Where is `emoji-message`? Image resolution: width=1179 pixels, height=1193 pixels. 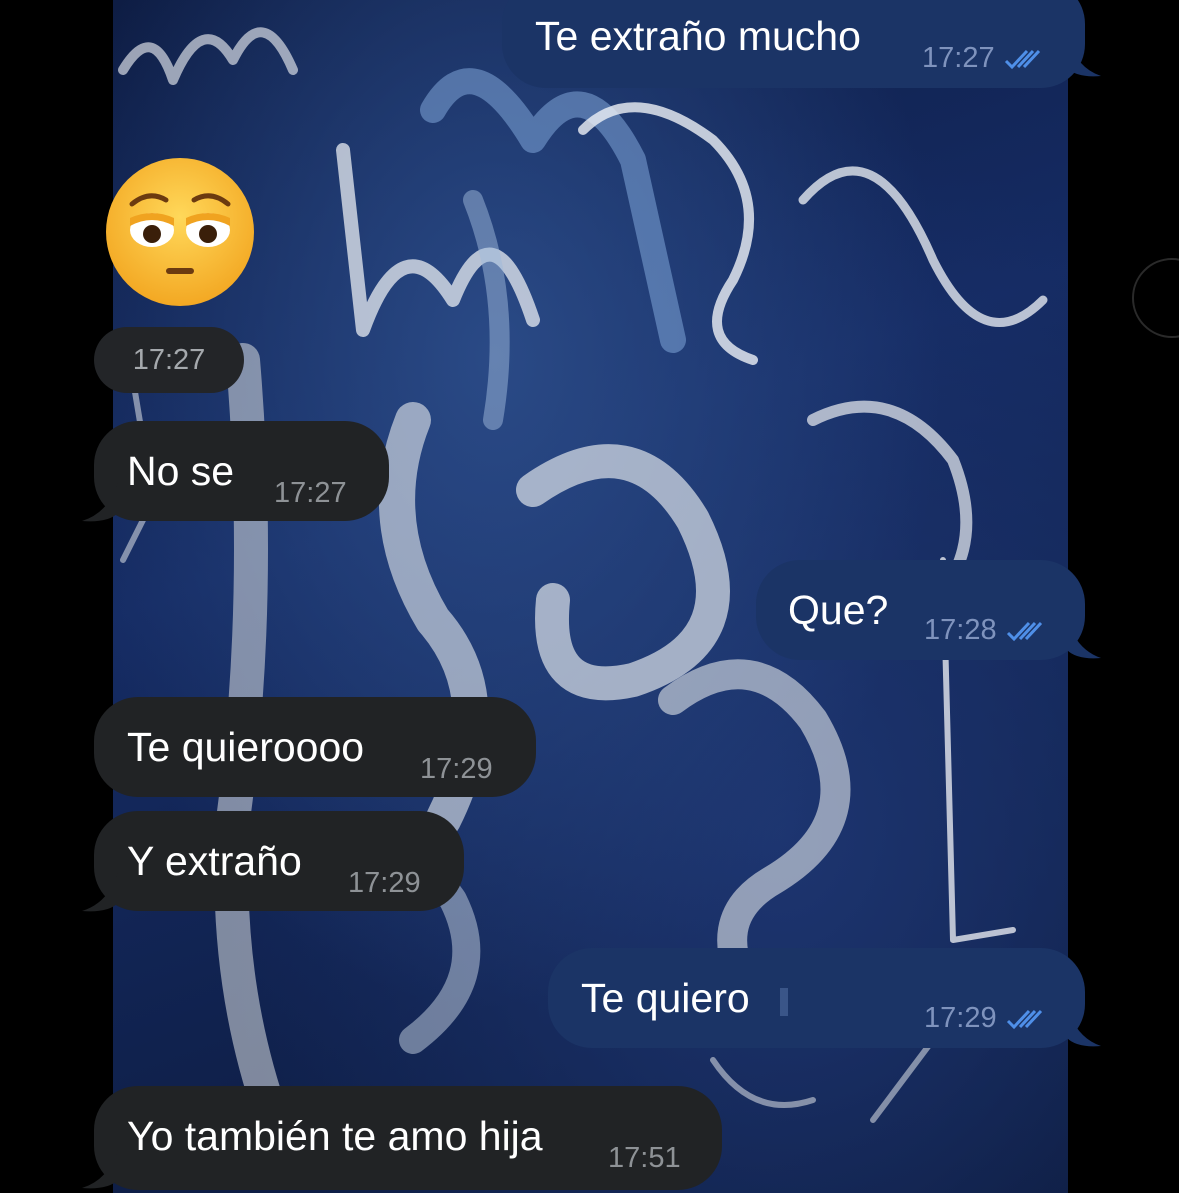 emoji-message is located at coordinates (180, 232).